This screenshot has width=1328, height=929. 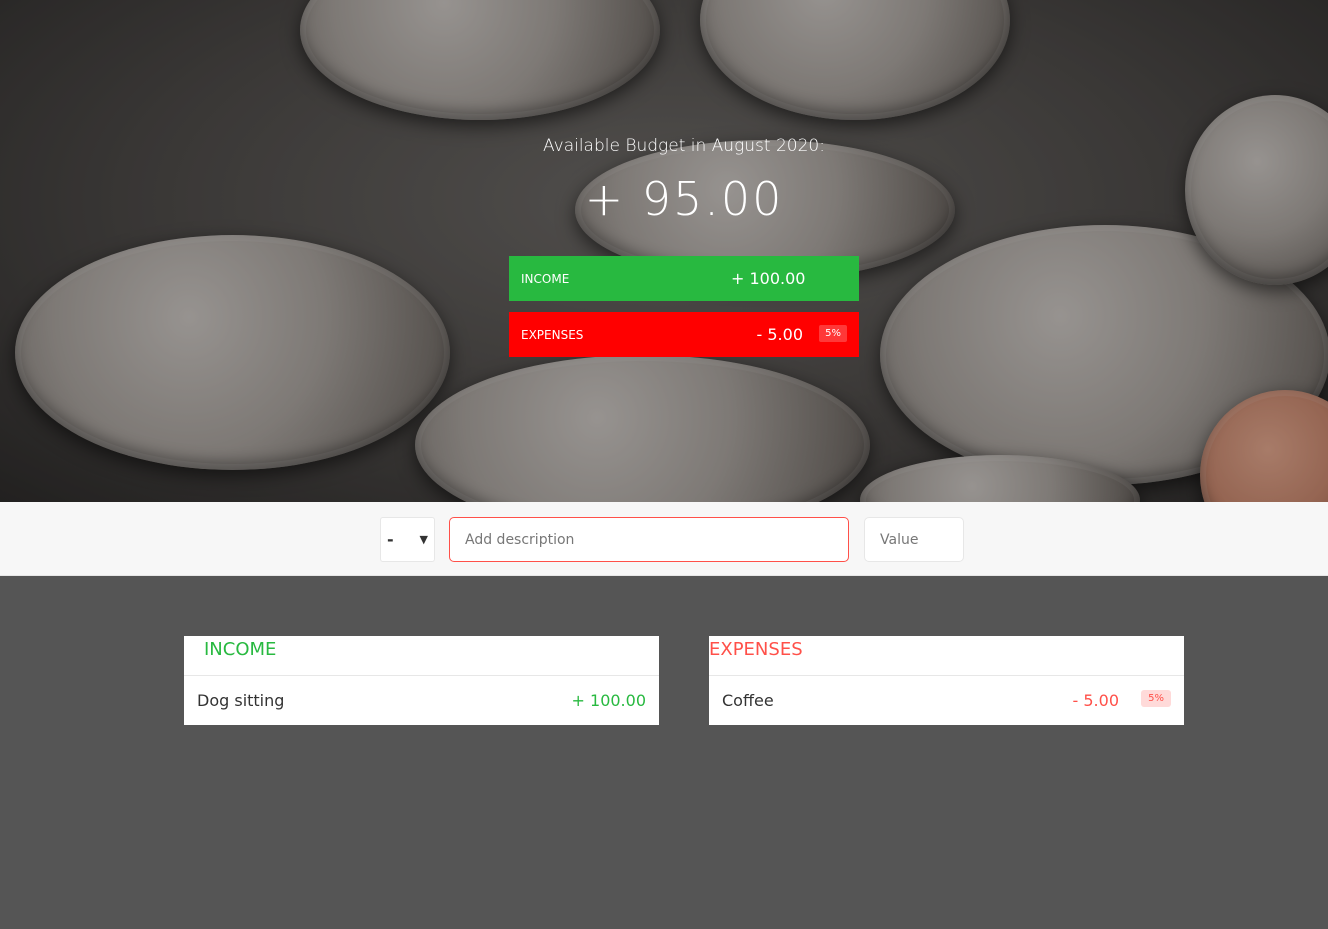 I want to click on income-list-title: Income, so click(x=421, y=656).